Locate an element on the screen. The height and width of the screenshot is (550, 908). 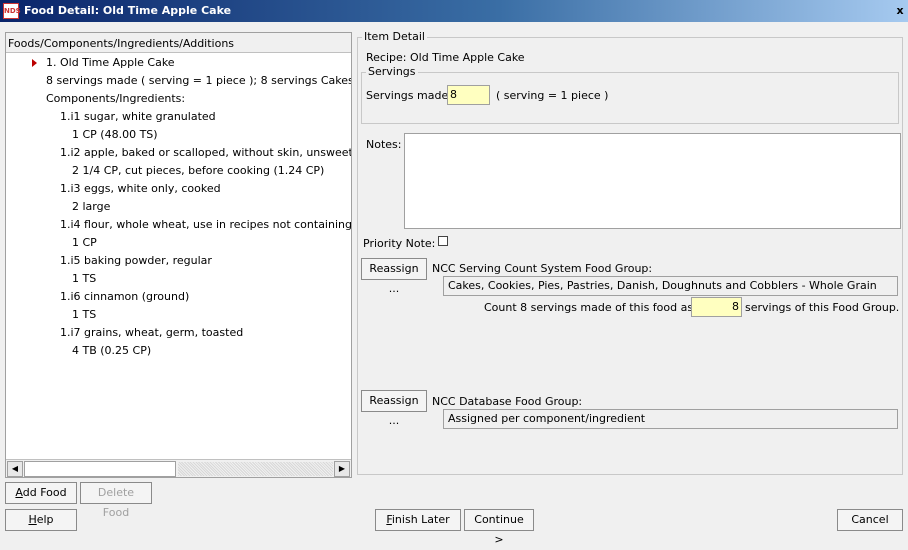
servings-legend: Servings is located at coordinates (392, 71).